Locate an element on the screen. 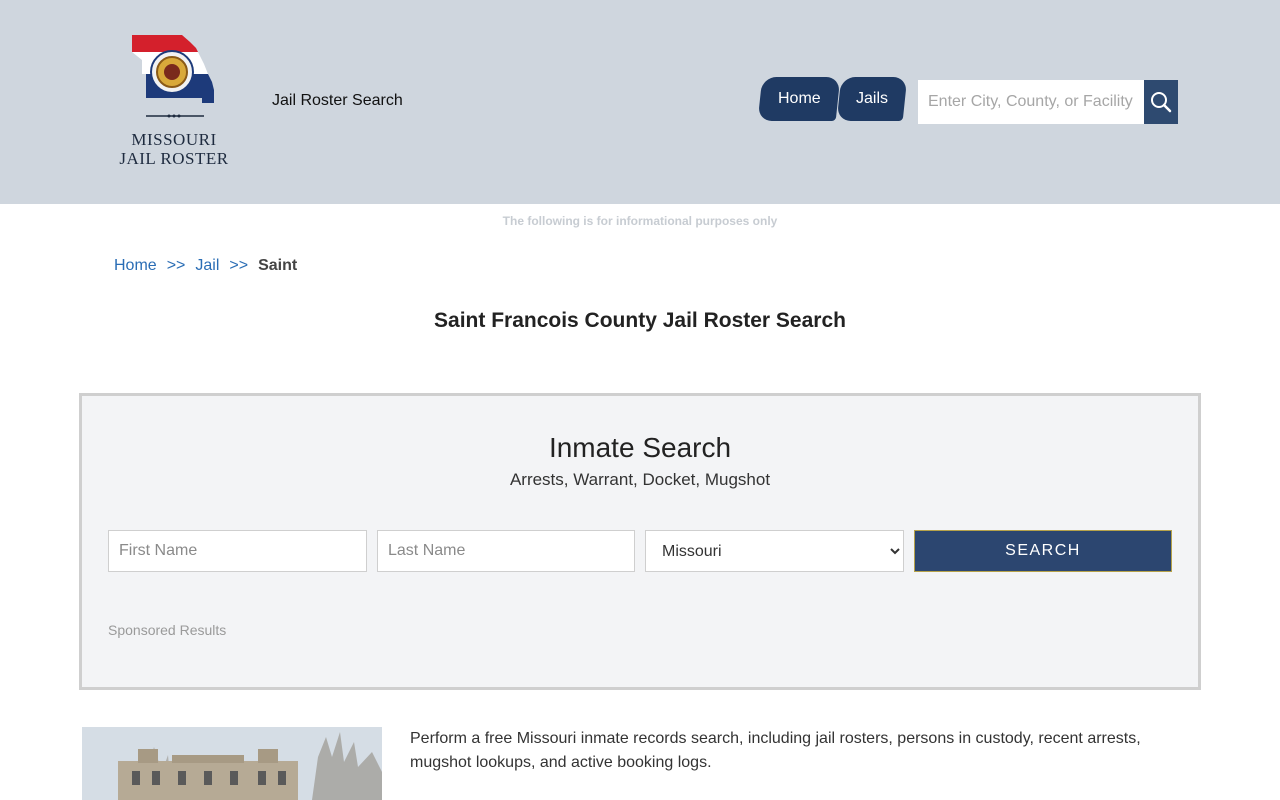 The width and height of the screenshot is (1280, 800). inmate-search-subtitle: Arrests, Warrant, Docket, Mugshot is located at coordinates (640, 479).